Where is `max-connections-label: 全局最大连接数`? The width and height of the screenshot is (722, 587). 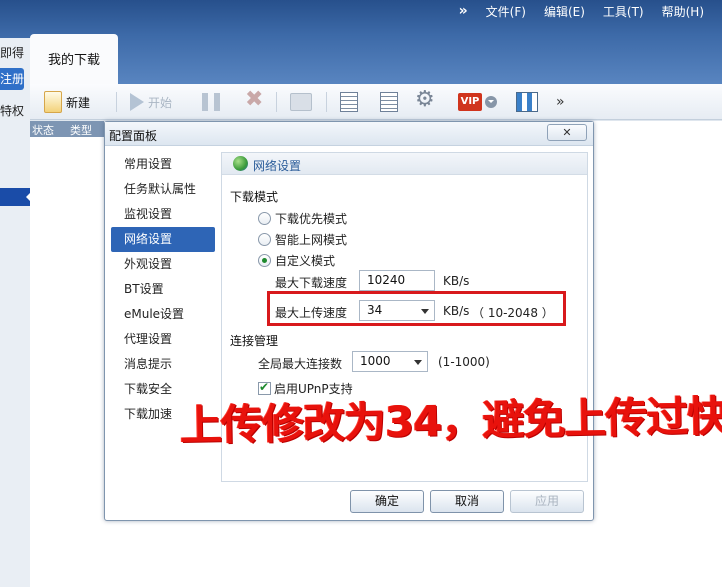
max-connections-label: 全局最大连接数 is located at coordinates (300, 364).